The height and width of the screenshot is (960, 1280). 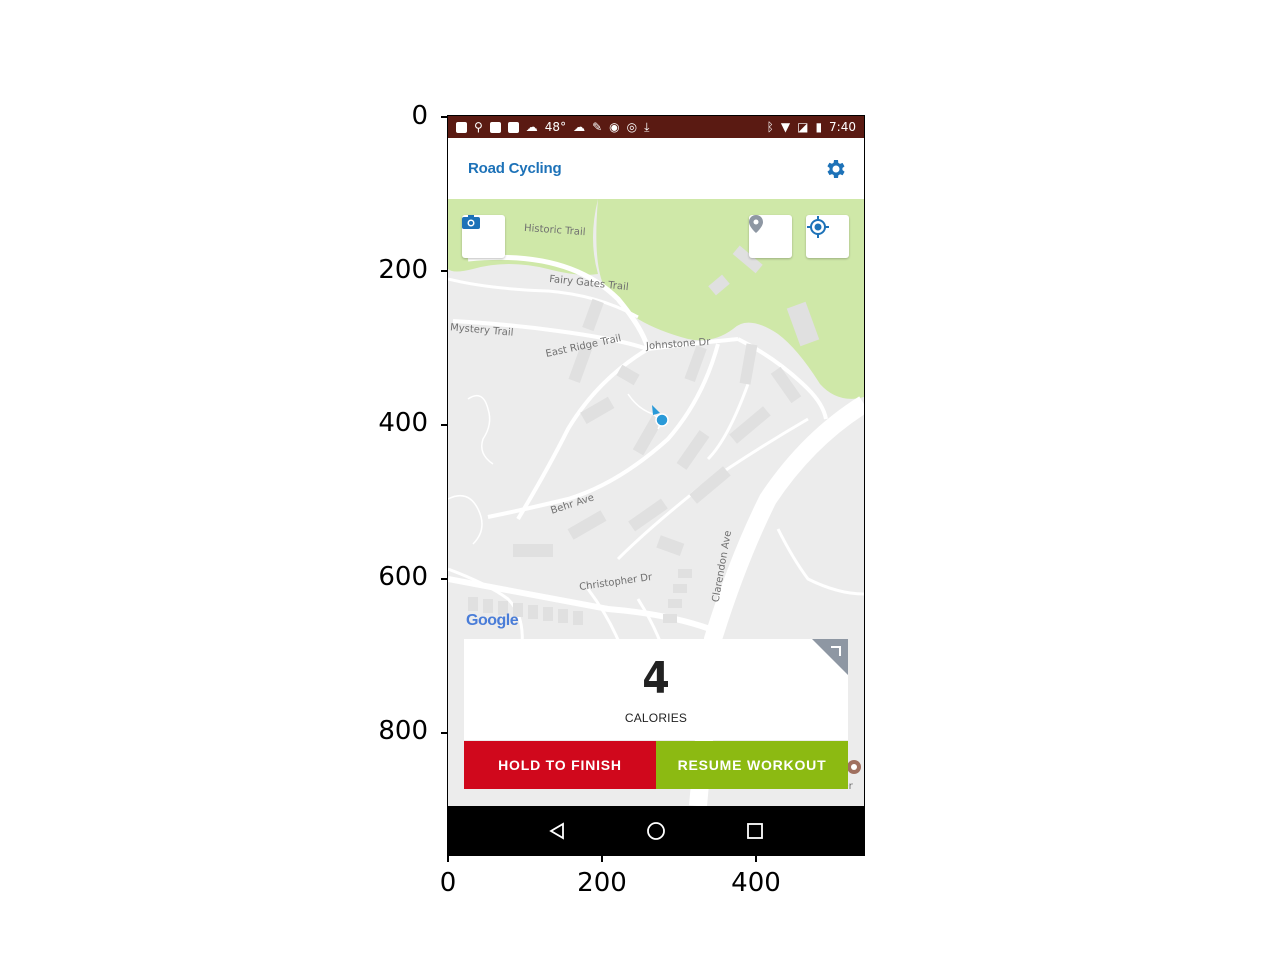 What do you see at coordinates (597, 127) in the screenshot?
I see `wrench-icon: ✎` at bounding box center [597, 127].